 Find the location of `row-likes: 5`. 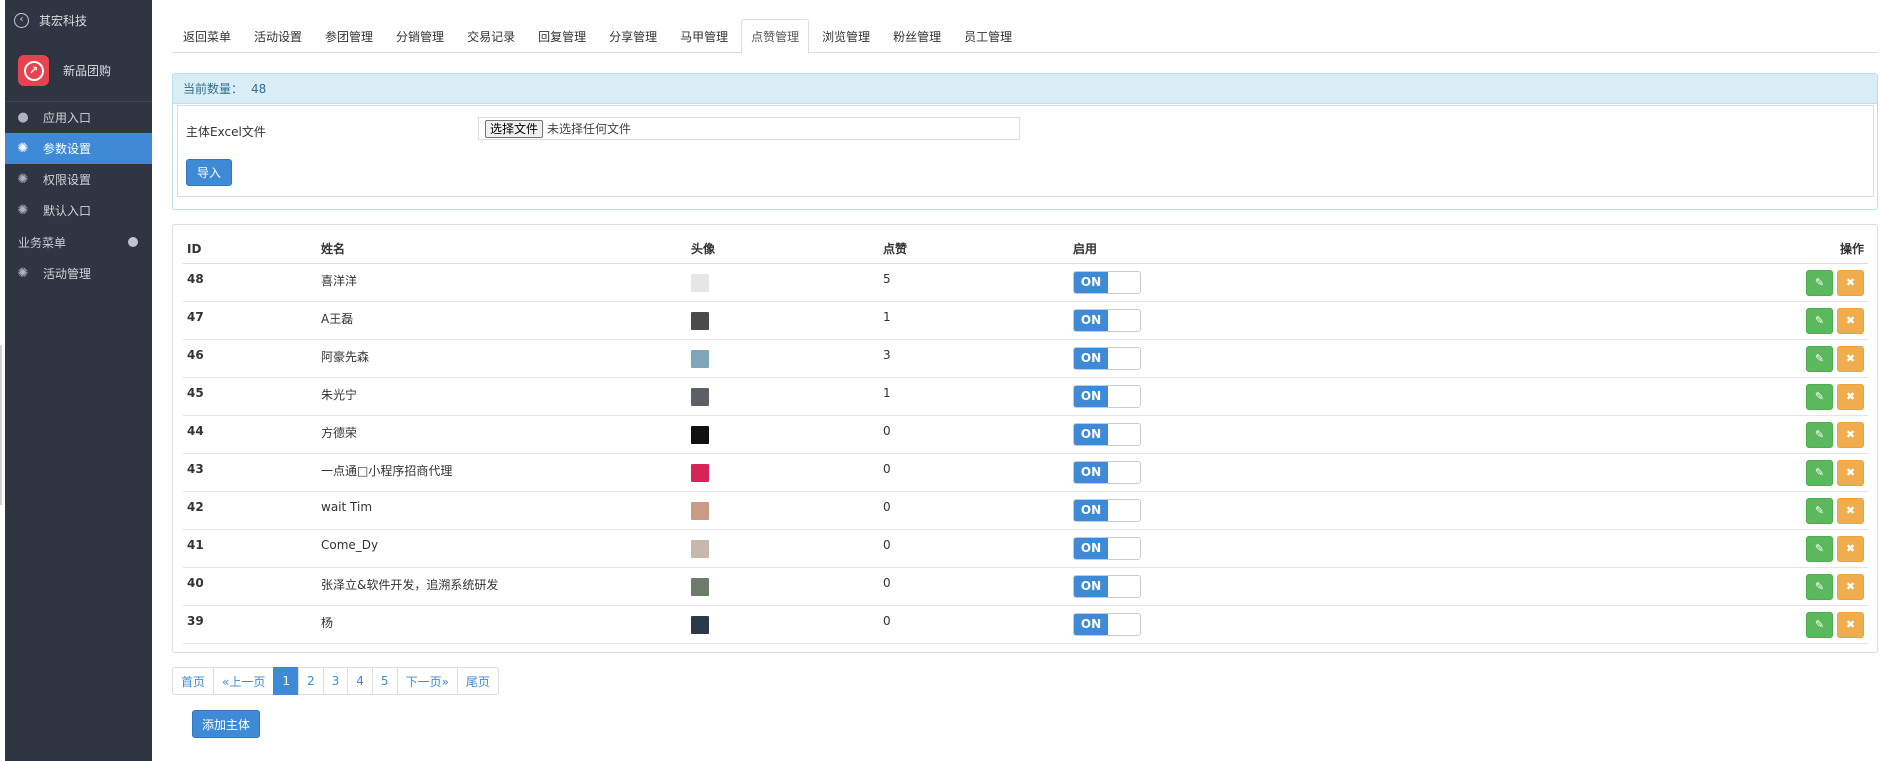

row-likes: 5 is located at coordinates (974, 282).